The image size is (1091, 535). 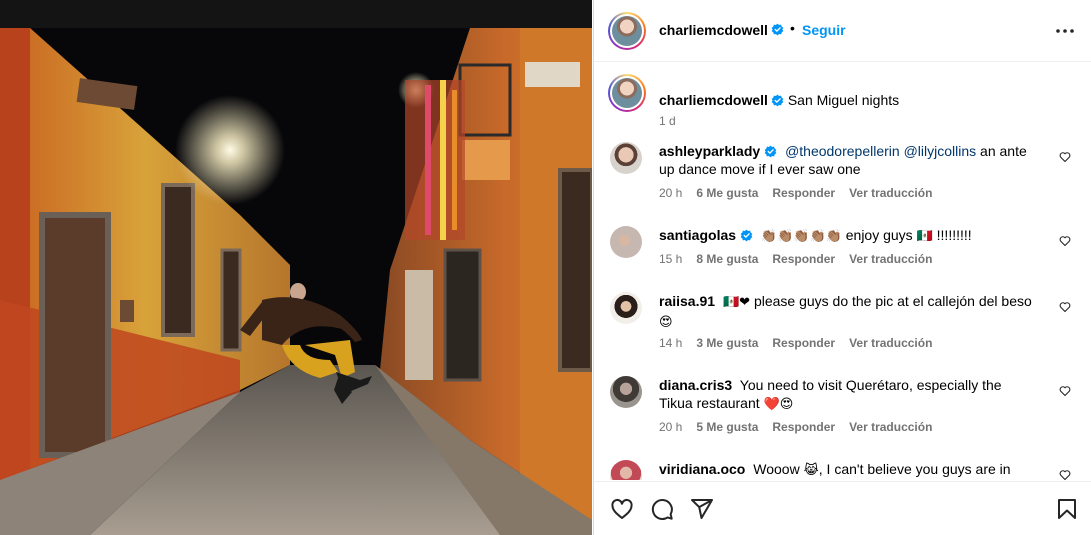 I want to click on comment-likes: 6 Me gusta, so click(x=727, y=193).